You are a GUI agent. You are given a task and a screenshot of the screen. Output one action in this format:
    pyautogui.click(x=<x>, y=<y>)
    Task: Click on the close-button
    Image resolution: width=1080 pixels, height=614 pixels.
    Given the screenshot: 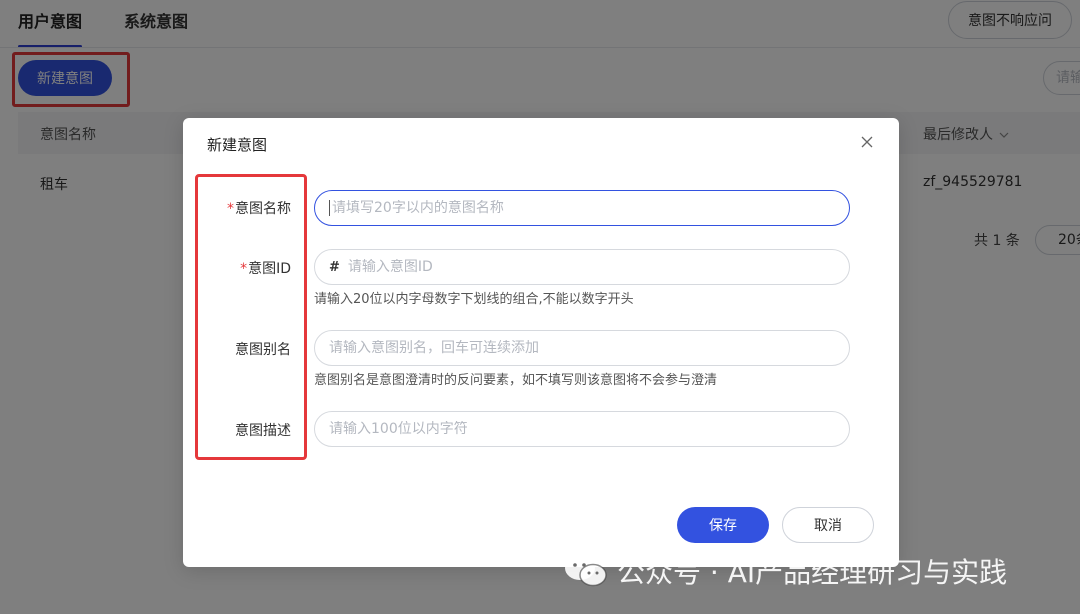 What is the action you would take?
    pyautogui.click(x=867, y=142)
    